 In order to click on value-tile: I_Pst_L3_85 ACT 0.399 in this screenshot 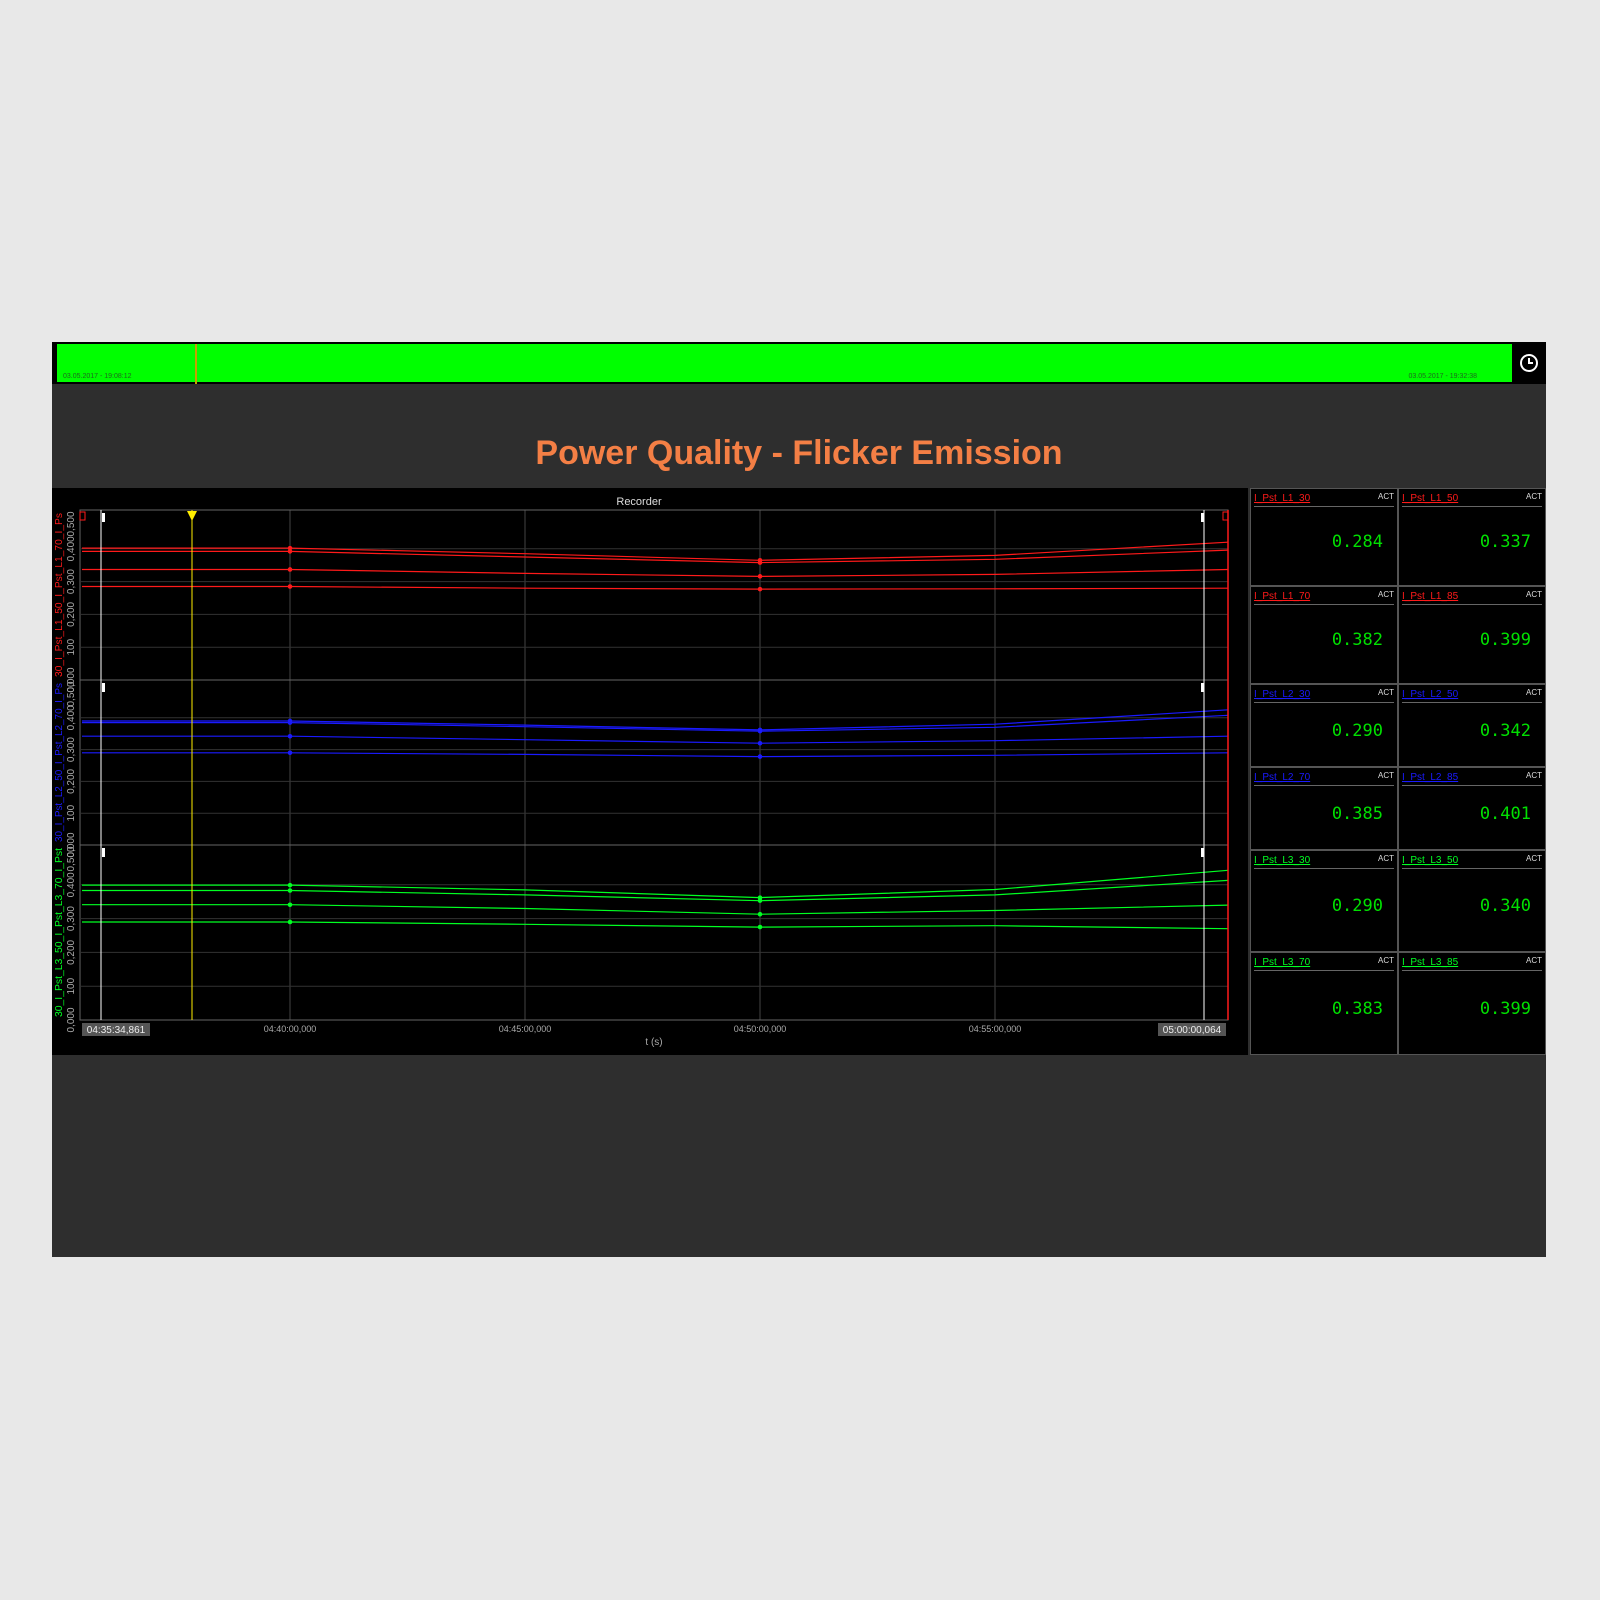, I will do `click(1472, 1003)`.